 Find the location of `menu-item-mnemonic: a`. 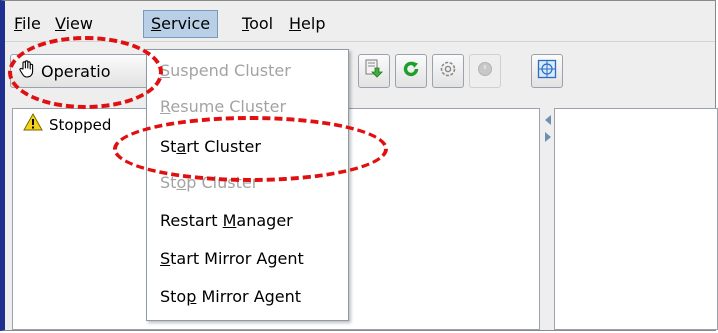

menu-item-mnemonic: a is located at coordinates (181, 146).